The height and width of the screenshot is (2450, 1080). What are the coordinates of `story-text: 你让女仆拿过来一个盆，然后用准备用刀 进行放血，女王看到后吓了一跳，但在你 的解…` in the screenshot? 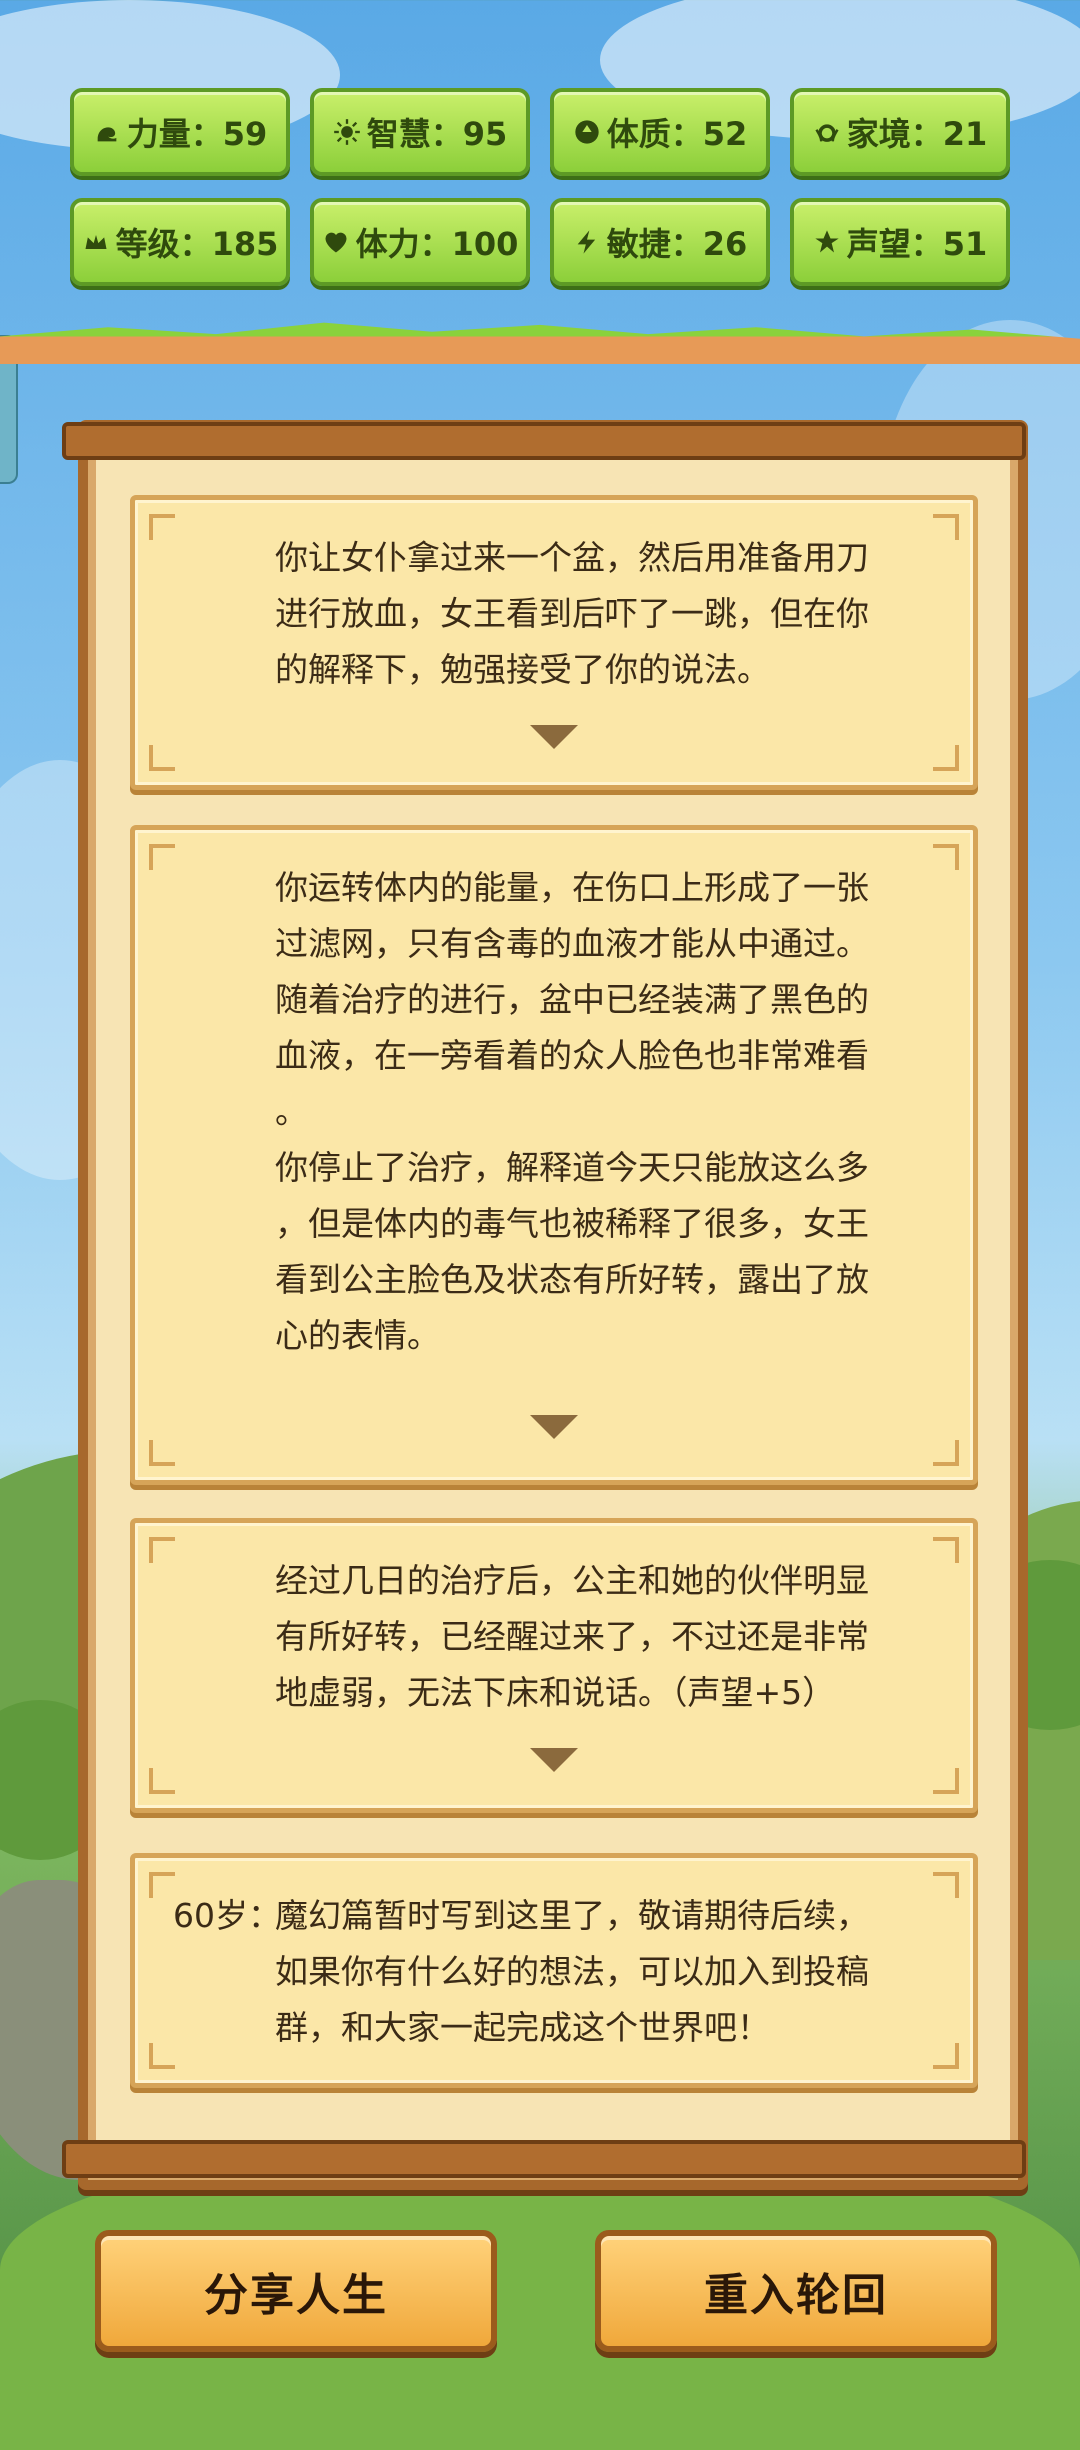 It's located at (572, 613).